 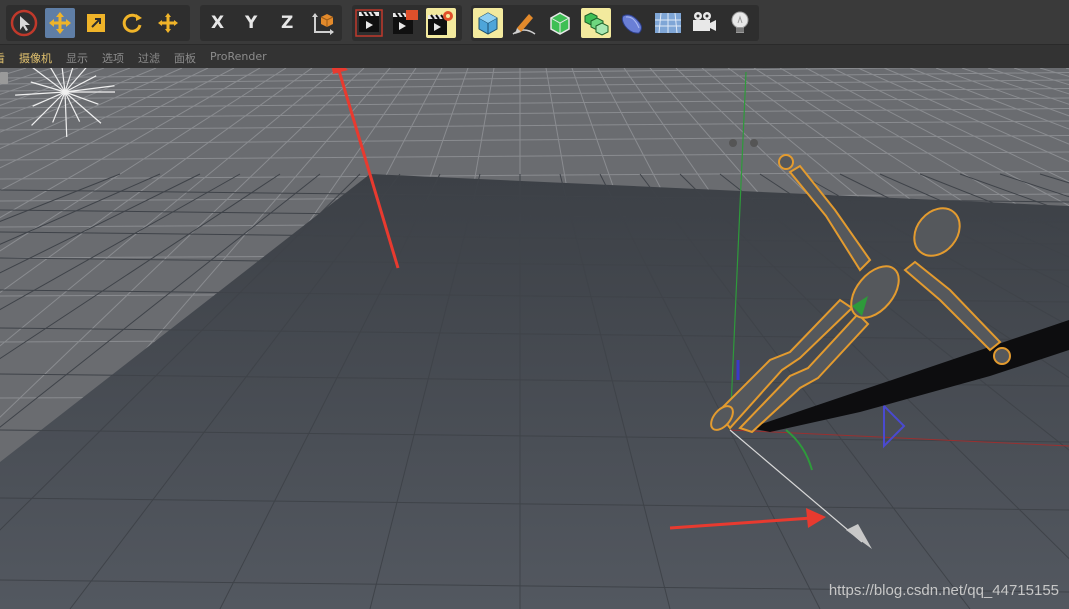 I want to click on rotate-icon, so click(x=132, y=23).